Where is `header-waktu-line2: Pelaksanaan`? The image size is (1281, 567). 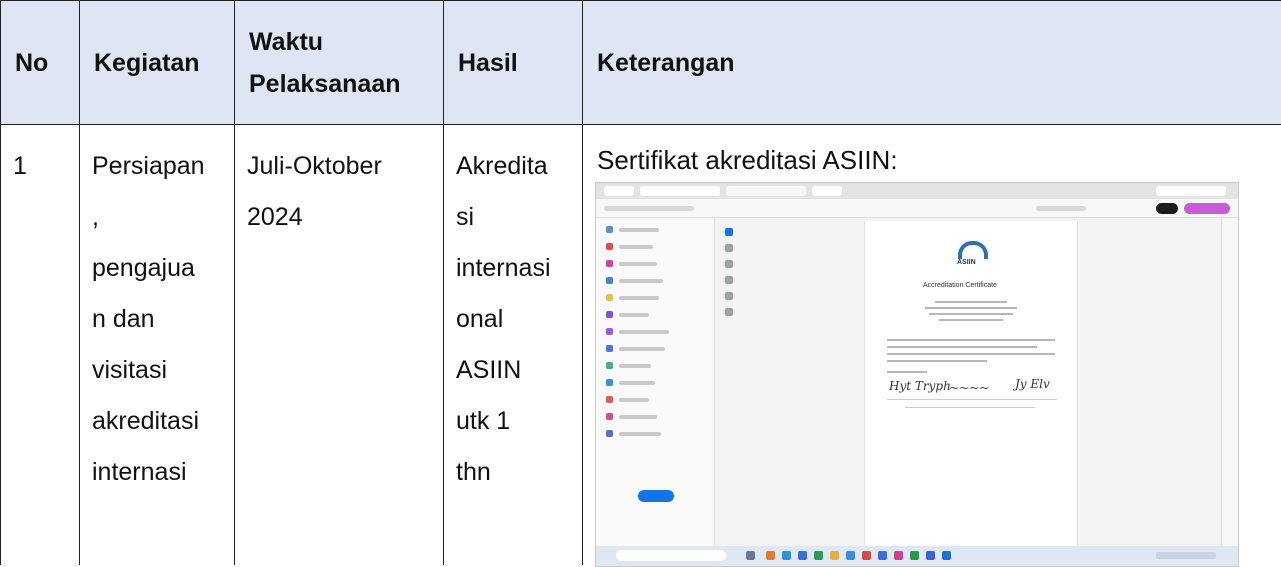
header-waktu-line2: Pelaksanaan is located at coordinates (346, 84).